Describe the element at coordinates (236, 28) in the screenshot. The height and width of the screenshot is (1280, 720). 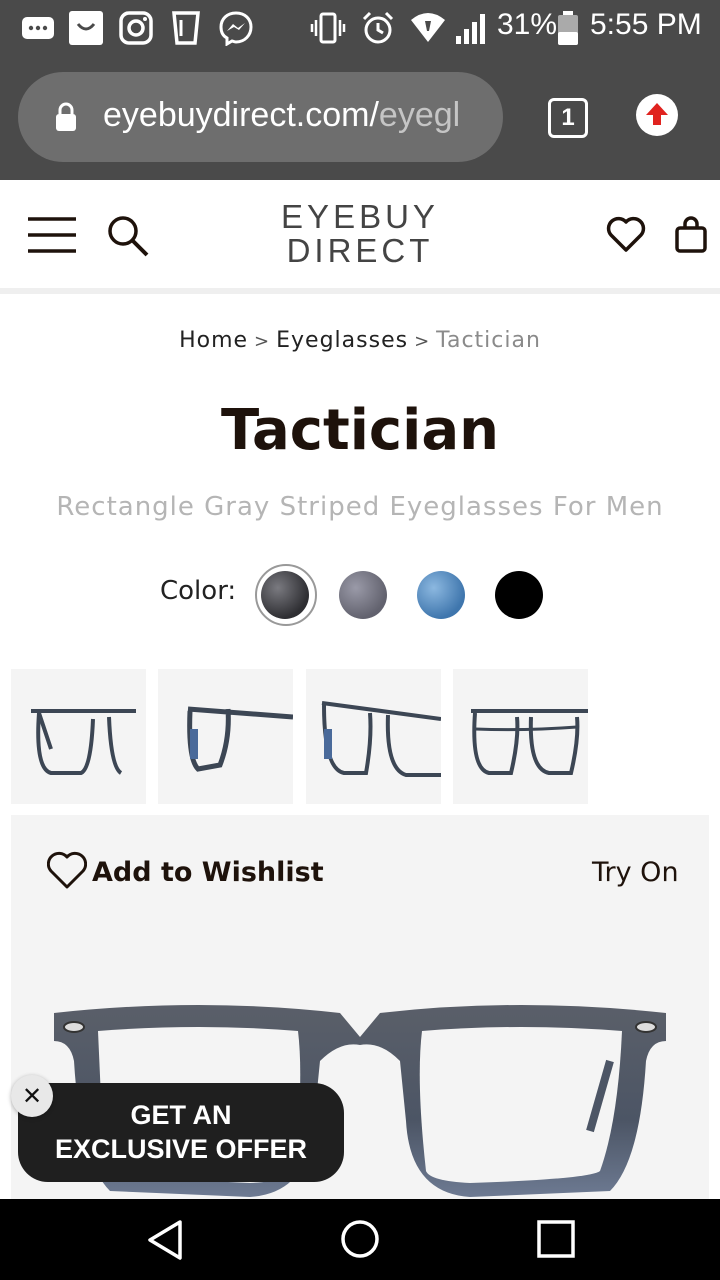
I see `messenger-icon` at that location.